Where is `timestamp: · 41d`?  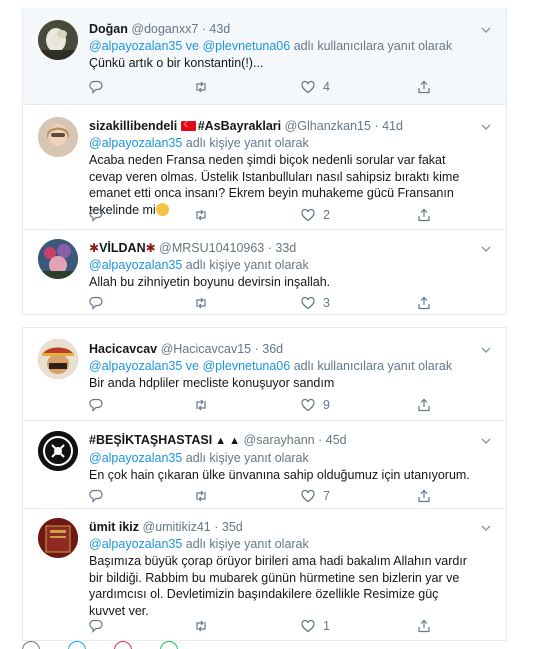 timestamp: · 41d is located at coordinates (388, 126).